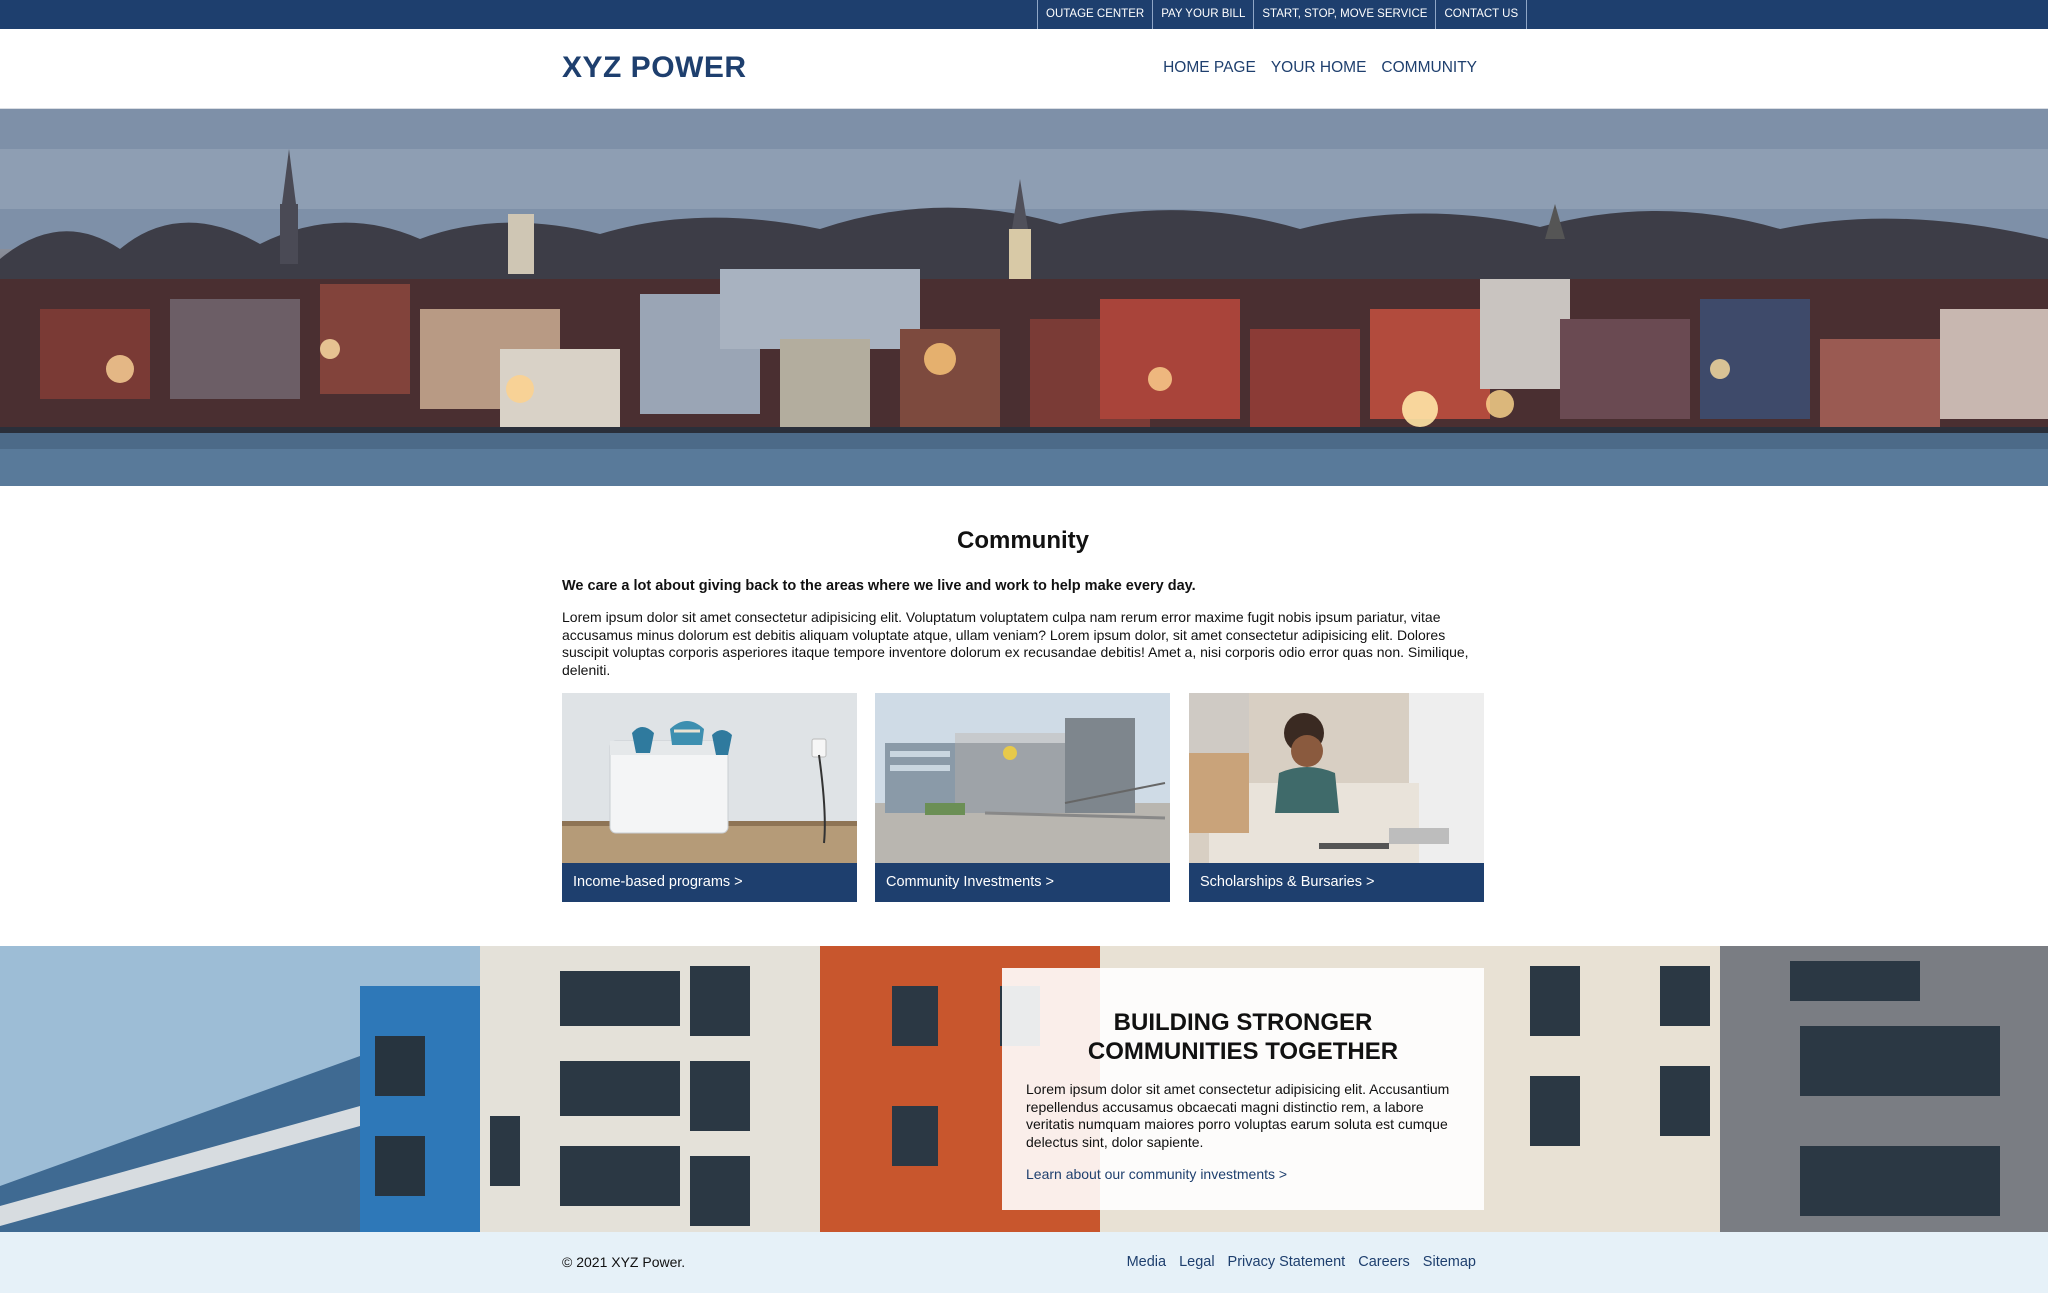 The width and height of the screenshot is (2048, 1293). Describe the element at coordinates (1336, 882) in the screenshot. I see `card-label-scholarships-bursaries: Scholarships & Bursaries >` at that location.